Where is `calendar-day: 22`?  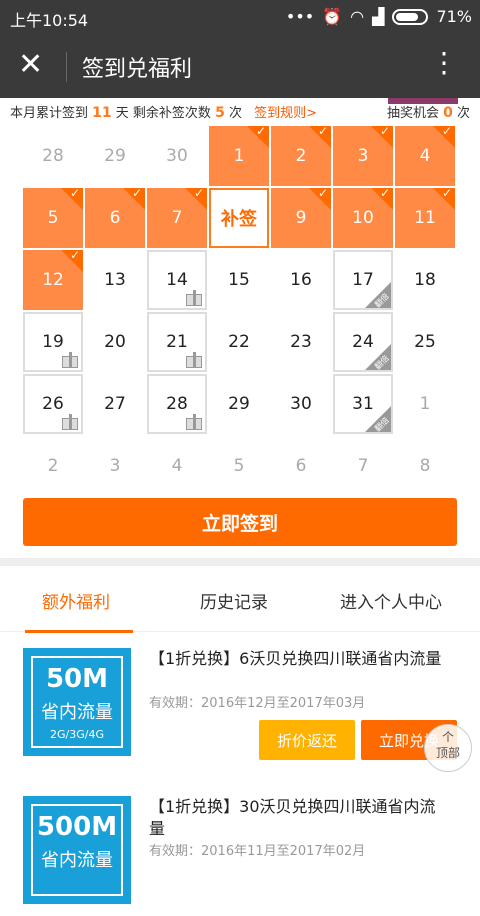
calendar-day: 22 is located at coordinates (239, 342).